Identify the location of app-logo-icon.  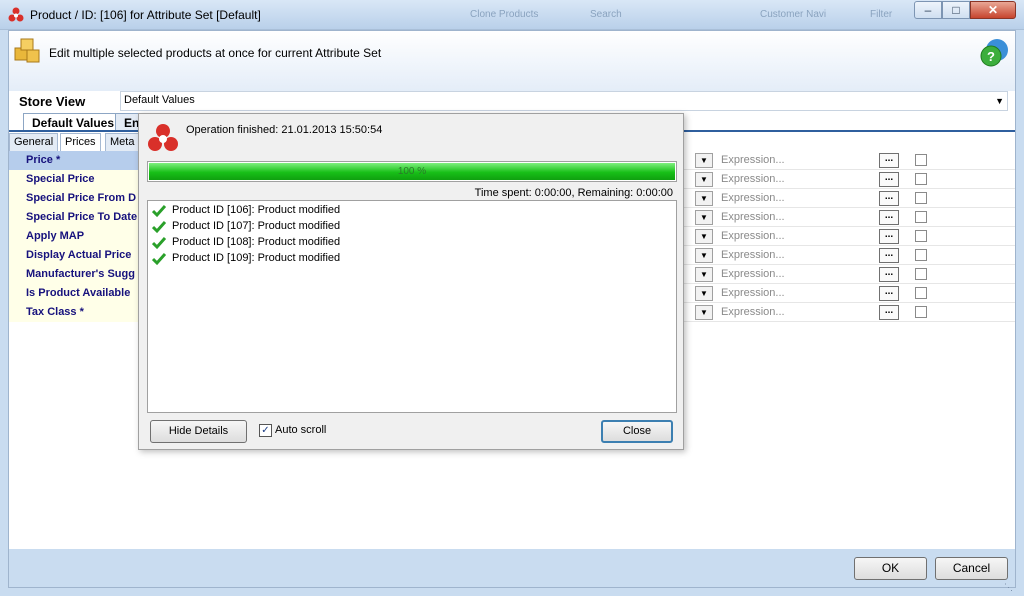
(16, 14).